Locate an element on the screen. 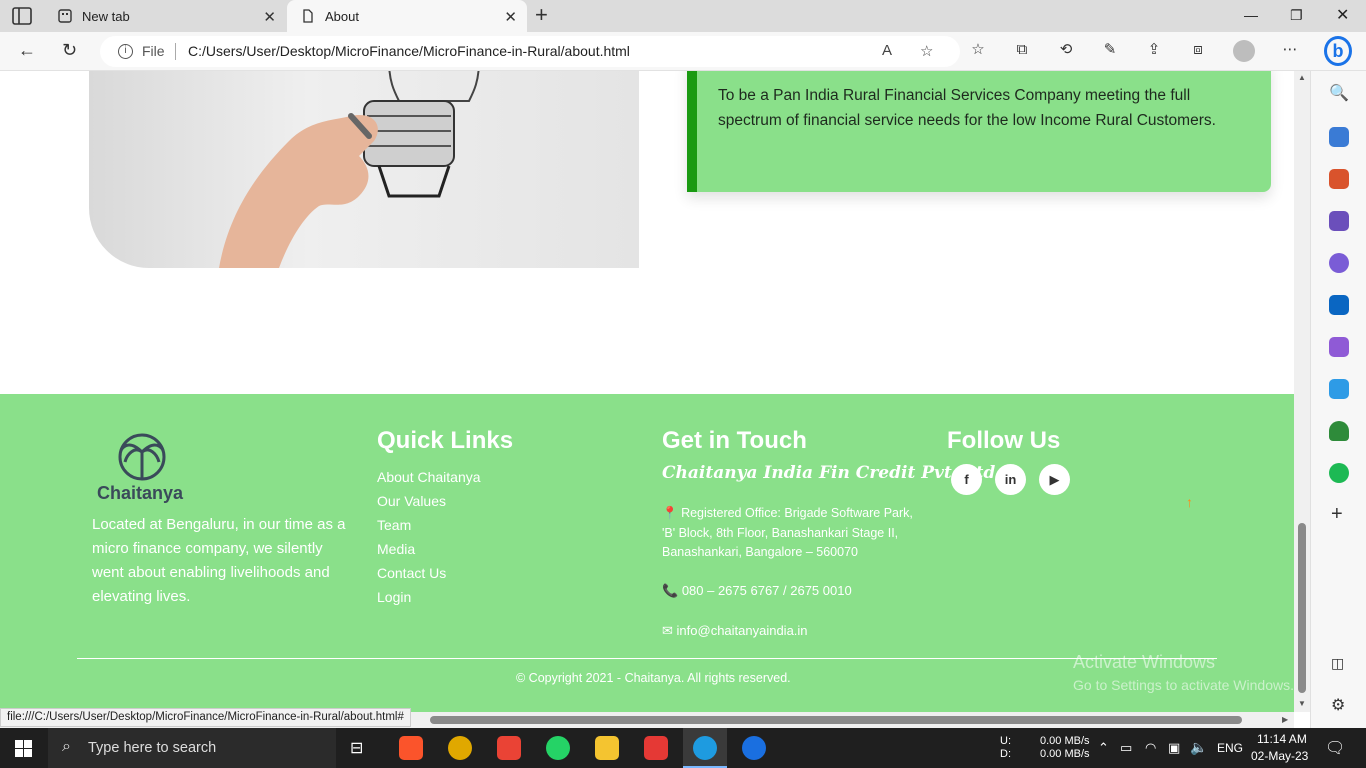  quick-links-heading: Quick Links is located at coordinates (445, 440).